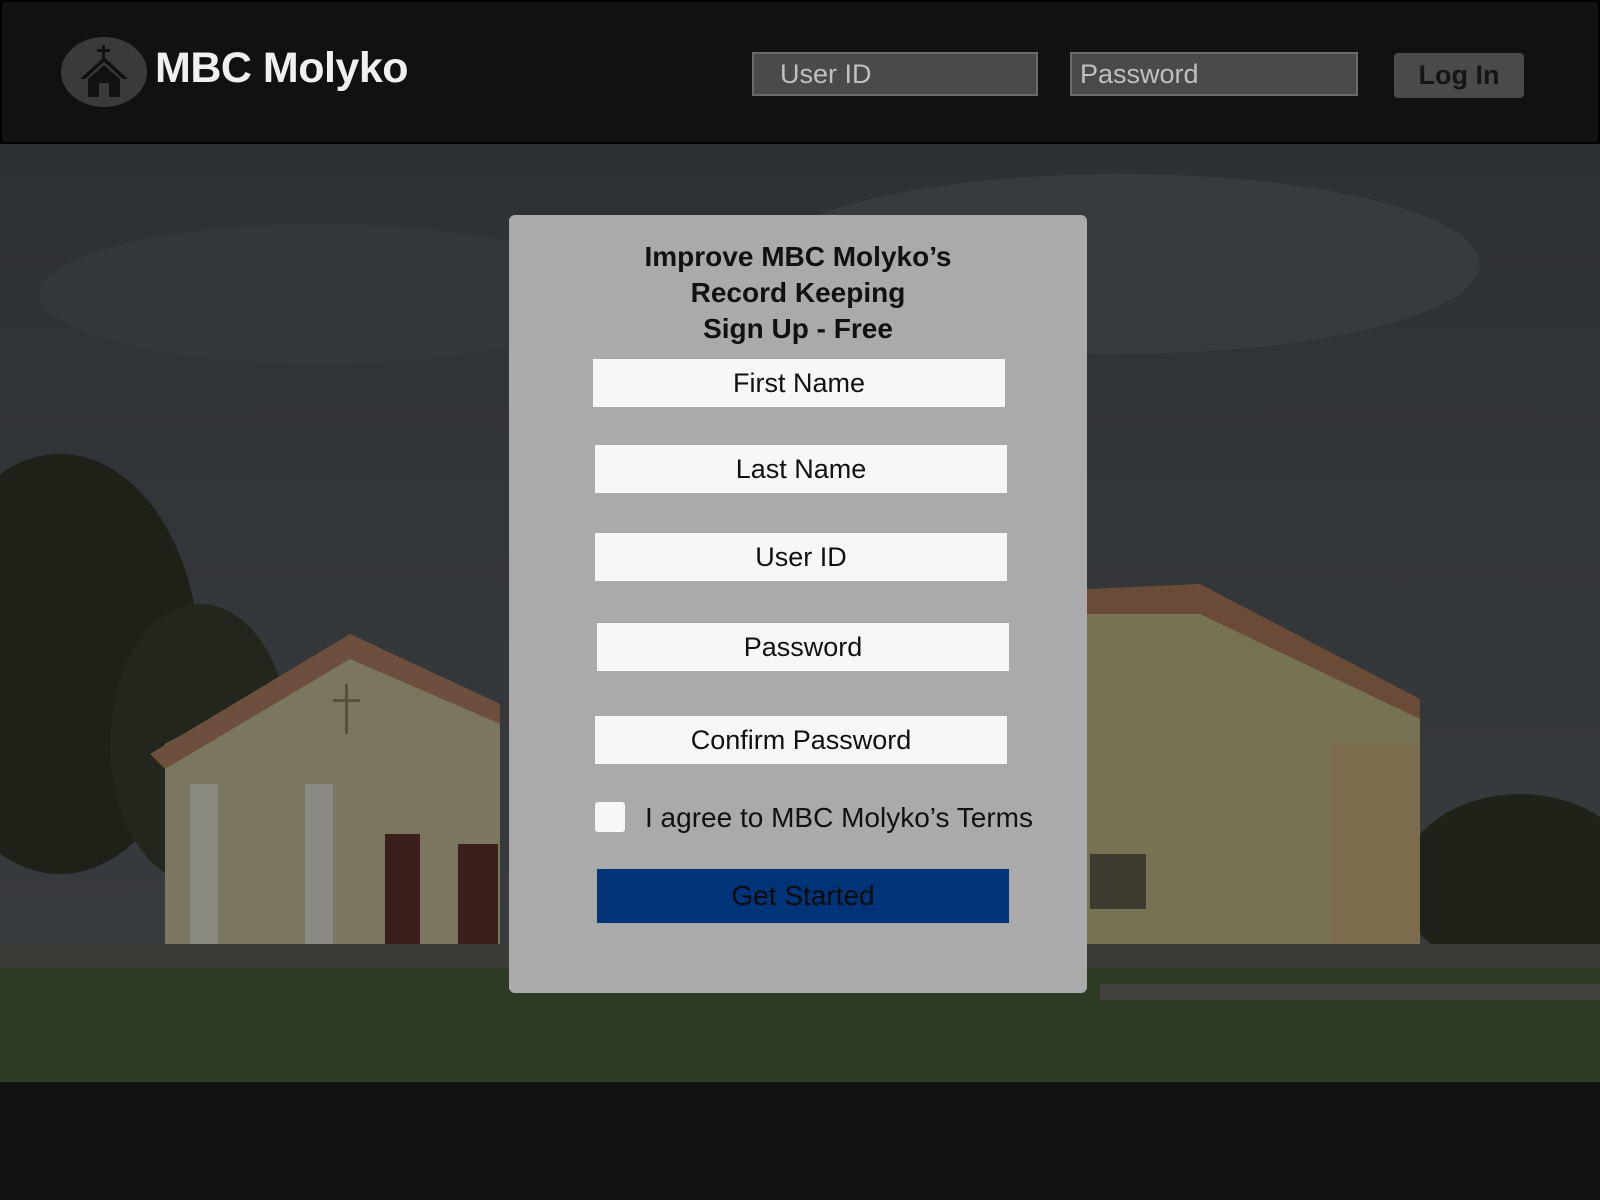  Describe the element at coordinates (803, 896) in the screenshot. I see `get-started-button: Get Started` at that location.